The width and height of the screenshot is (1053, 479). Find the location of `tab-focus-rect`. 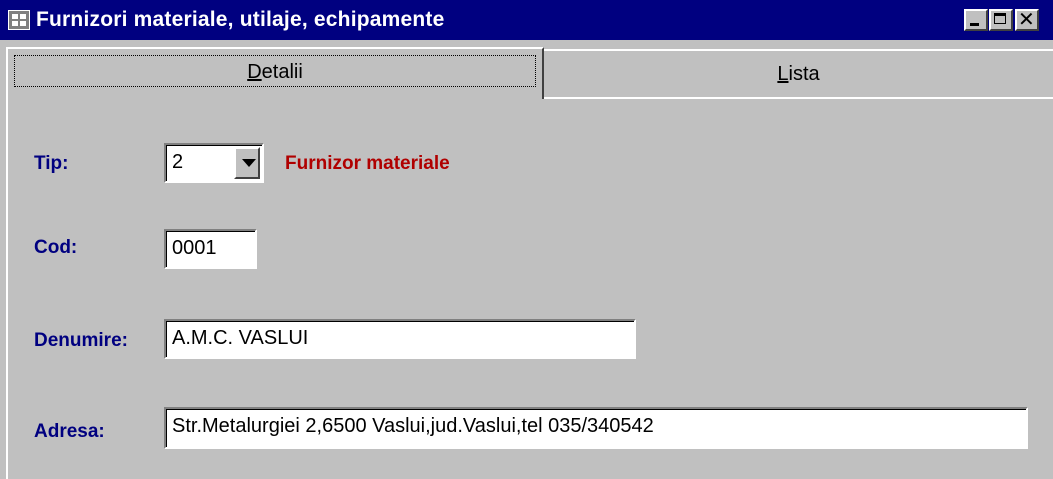

tab-focus-rect is located at coordinates (275, 71).